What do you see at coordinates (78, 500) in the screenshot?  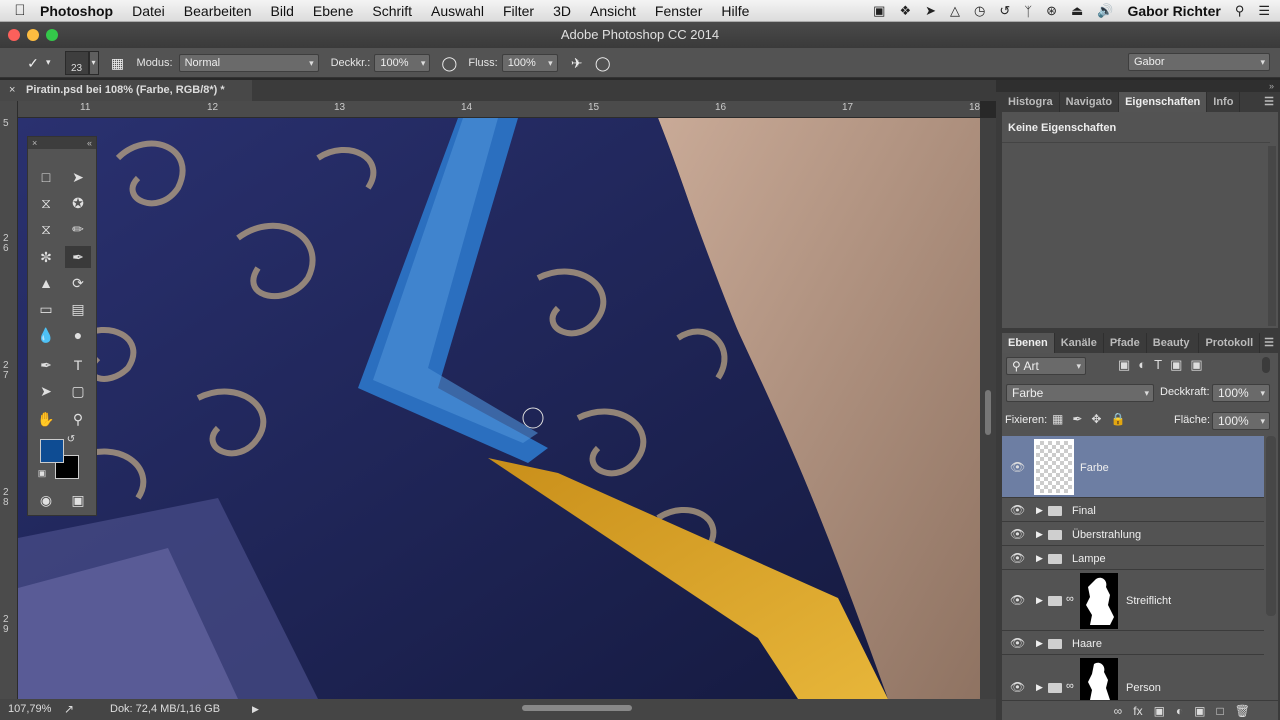 I see `screen-mode-icon: ▣` at bounding box center [78, 500].